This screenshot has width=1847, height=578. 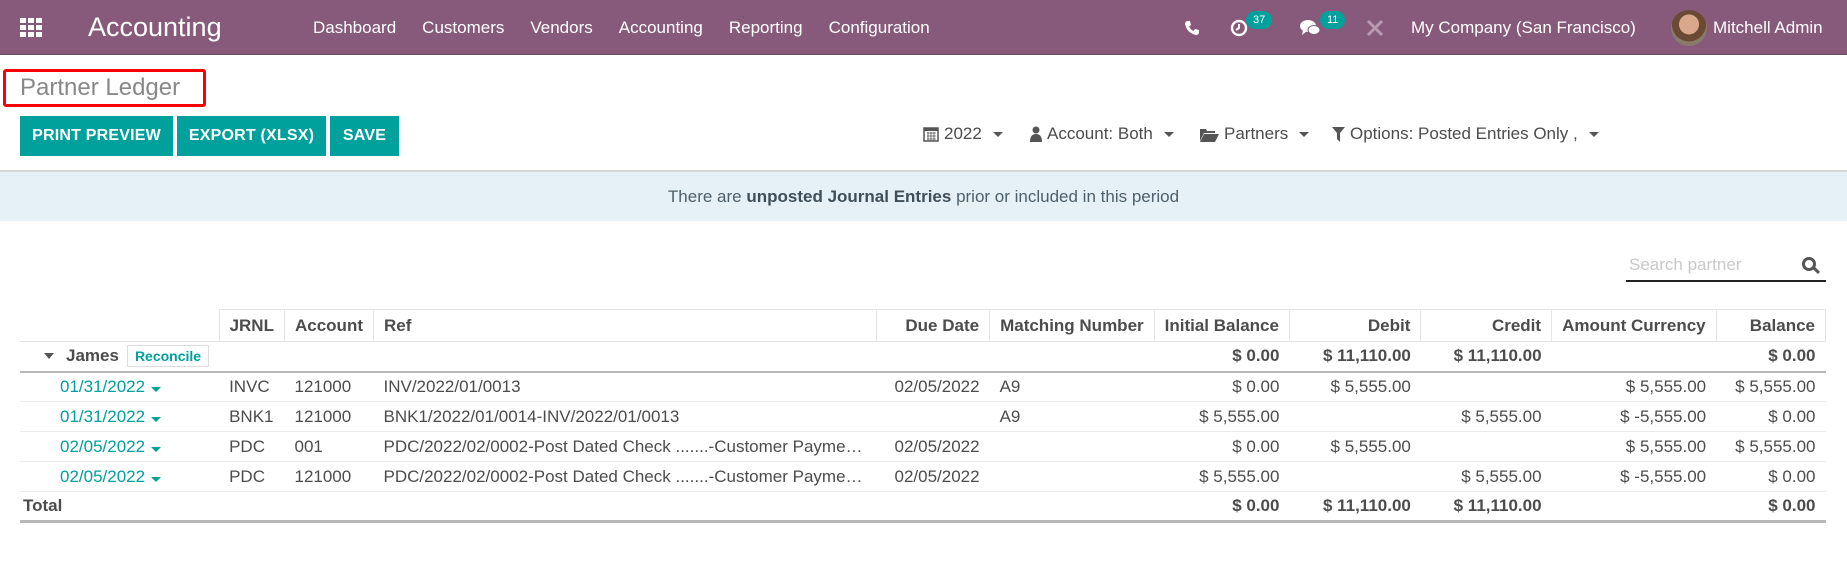 I want to click on ref-cell: BNK1/2022/01/0014-INV/2022/01/0013, so click(x=625, y=416).